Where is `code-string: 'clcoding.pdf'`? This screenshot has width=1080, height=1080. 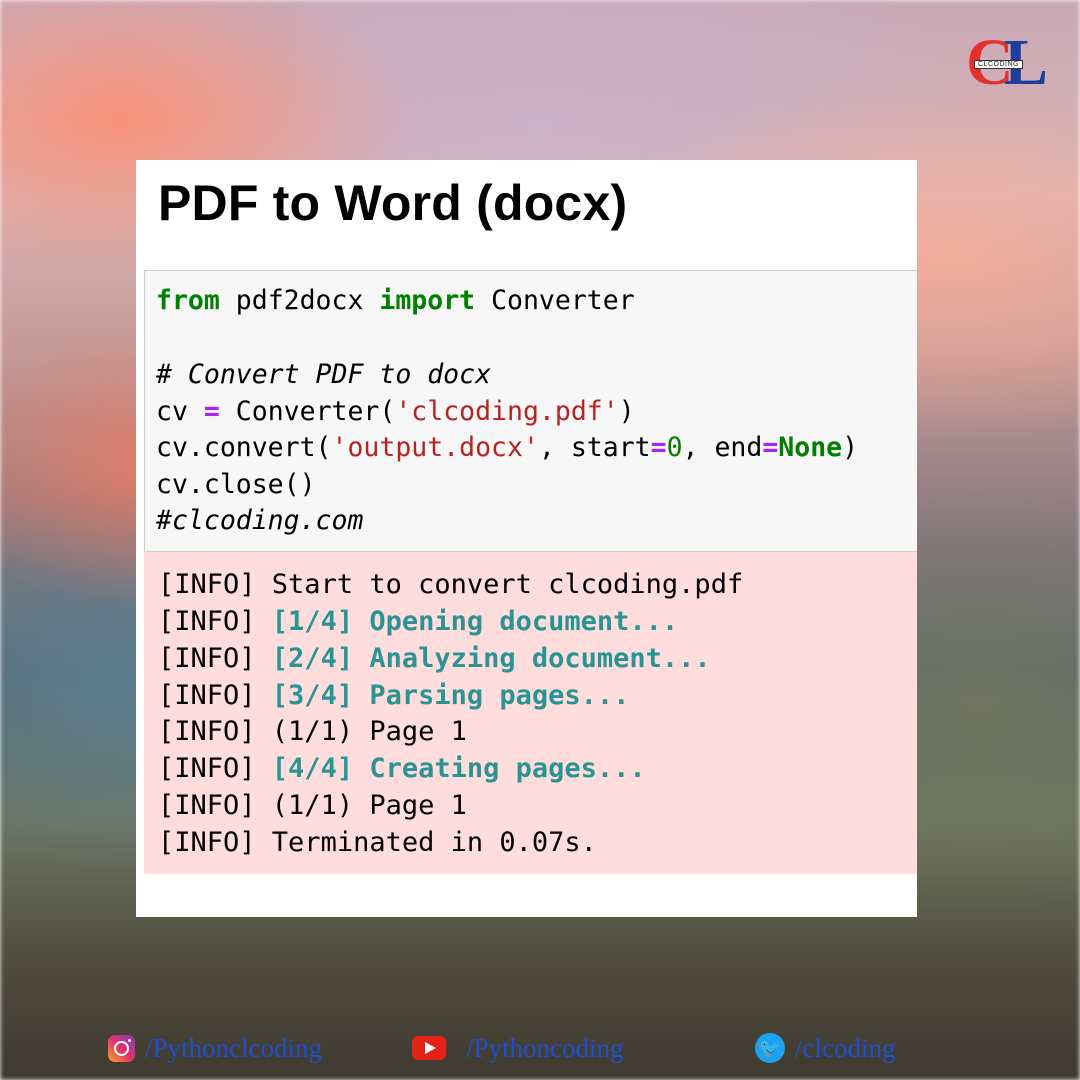
code-string: 'clcoding.pdf' is located at coordinates (507, 411).